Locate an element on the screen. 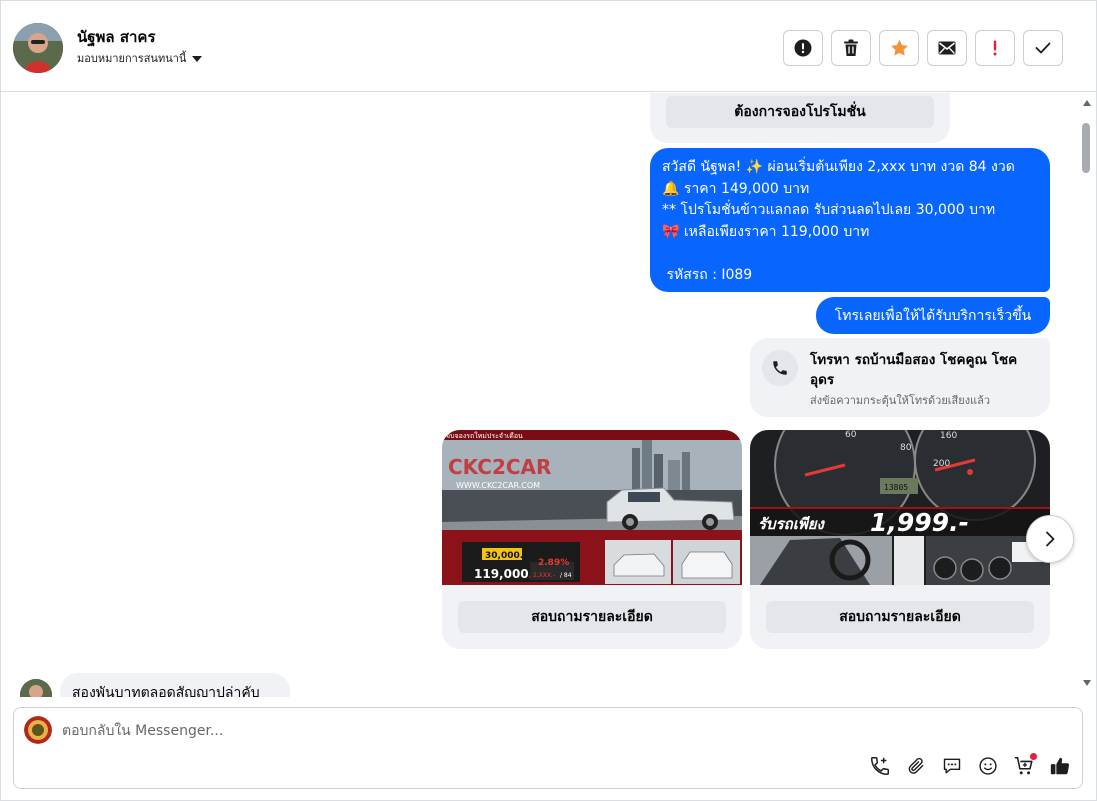 The height and width of the screenshot is (801, 1097). car-ad-image: 60 80 160 200 13805 รับรถเพียง 1,999.- is located at coordinates (900, 507).